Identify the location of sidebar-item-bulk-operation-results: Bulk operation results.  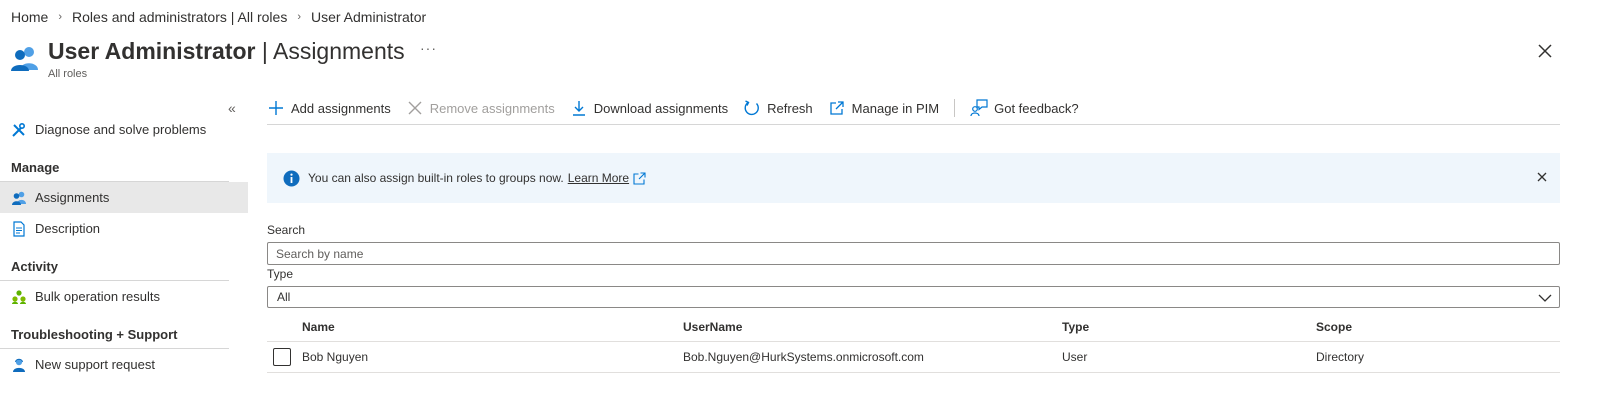
(124, 296).